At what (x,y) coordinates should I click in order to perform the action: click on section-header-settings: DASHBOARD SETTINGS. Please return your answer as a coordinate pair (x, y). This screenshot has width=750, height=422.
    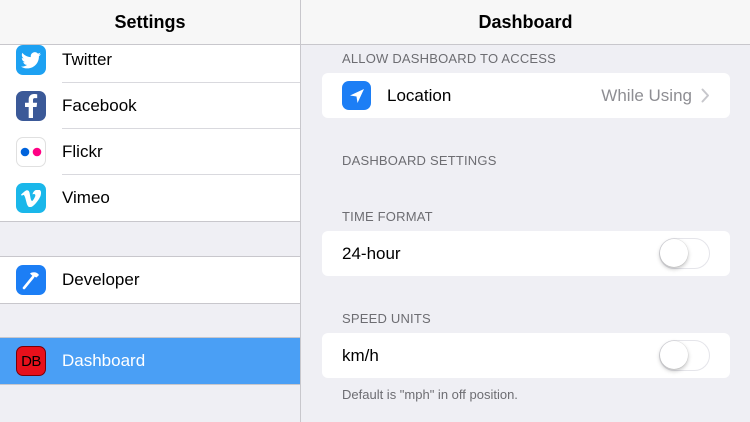
    Looking at the image, I should click on (419, 160).